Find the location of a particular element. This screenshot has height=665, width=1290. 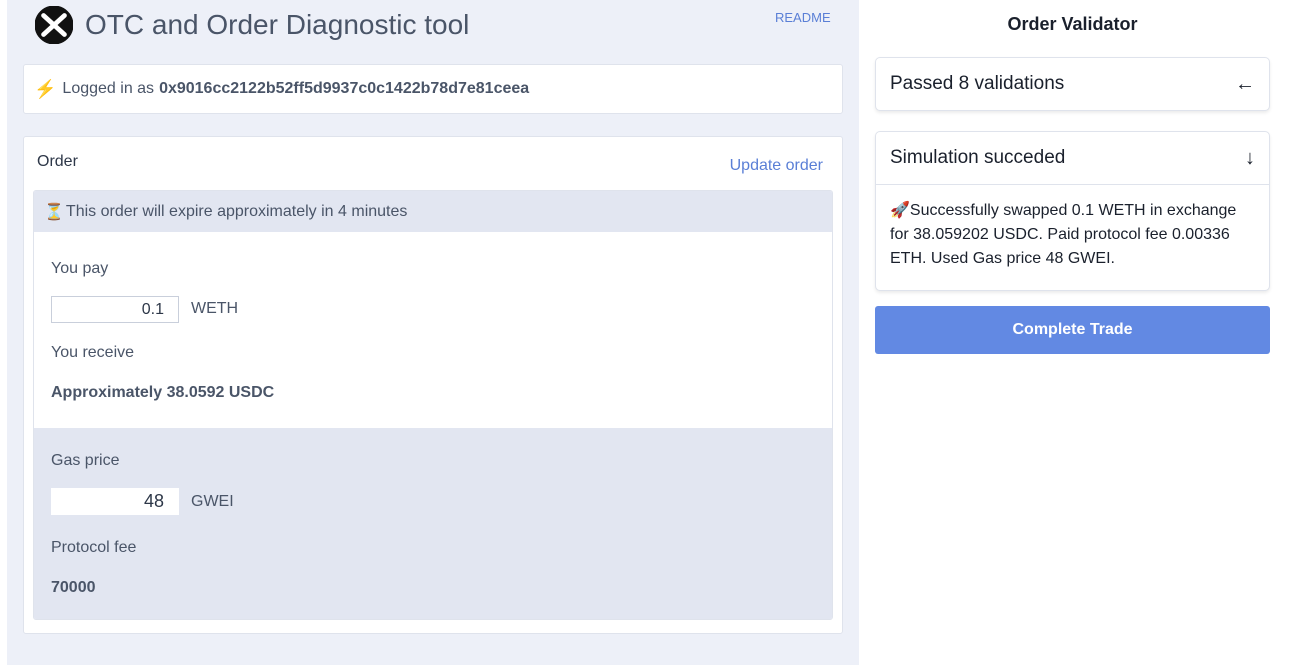

pay-amount-input is located at coordinates (115, 309).